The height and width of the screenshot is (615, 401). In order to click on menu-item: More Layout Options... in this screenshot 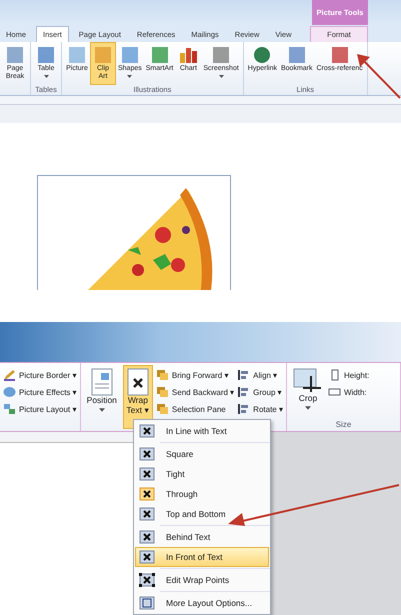, I will do `click(202, 603)`.